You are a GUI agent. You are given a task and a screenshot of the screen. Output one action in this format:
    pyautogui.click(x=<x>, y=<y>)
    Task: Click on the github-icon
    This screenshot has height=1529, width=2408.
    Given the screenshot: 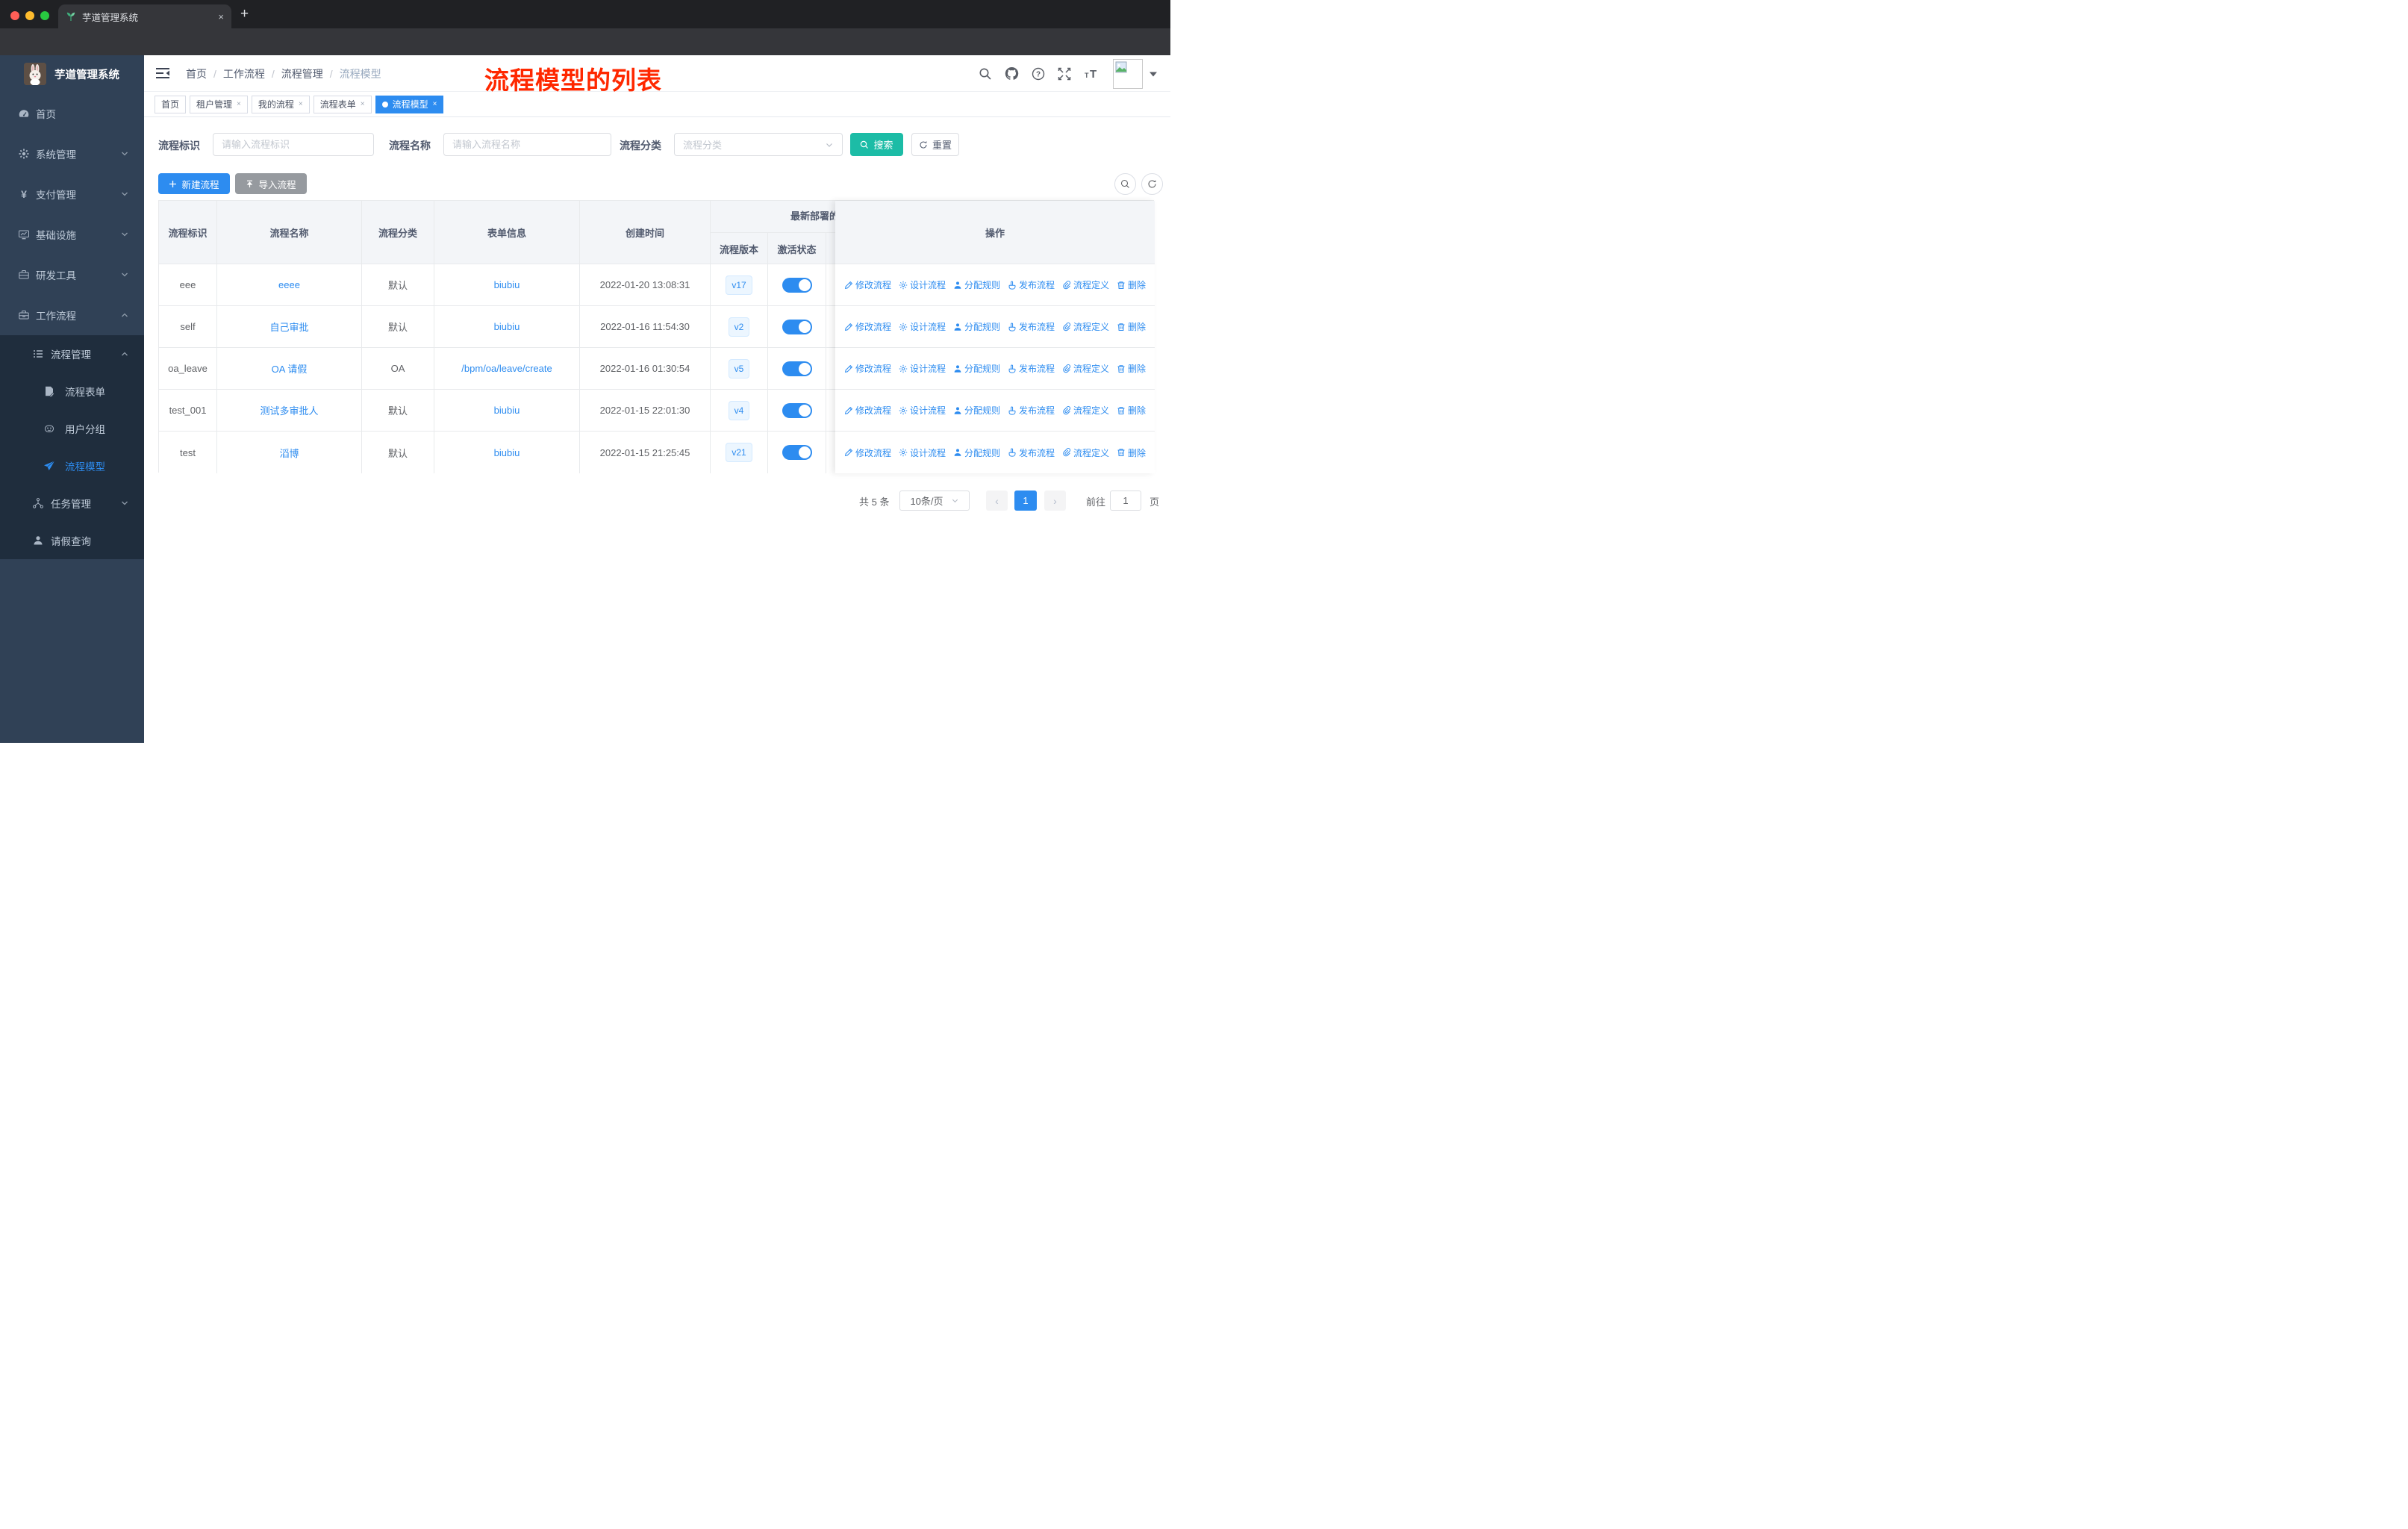 What is the action you would take?
    pyautogui.click(x=1012, y=73)
    